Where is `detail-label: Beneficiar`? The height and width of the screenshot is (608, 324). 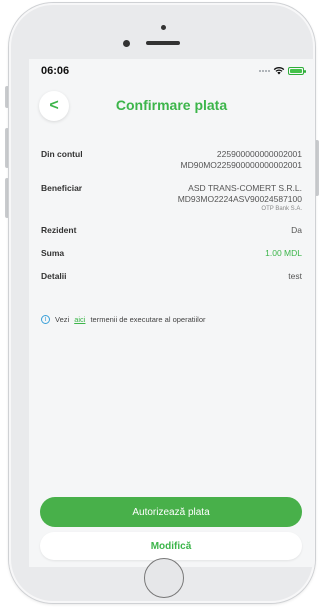 detail-label: Beneficiar is located at coordinates (62, 188).